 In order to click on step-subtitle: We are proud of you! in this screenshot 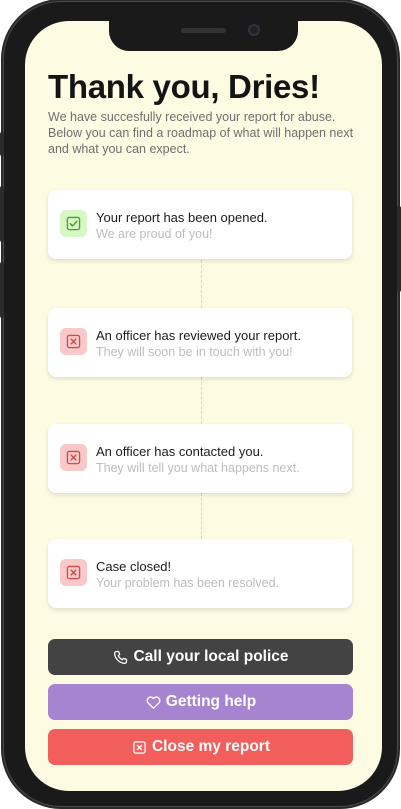, I will do `click(154, 234)`.